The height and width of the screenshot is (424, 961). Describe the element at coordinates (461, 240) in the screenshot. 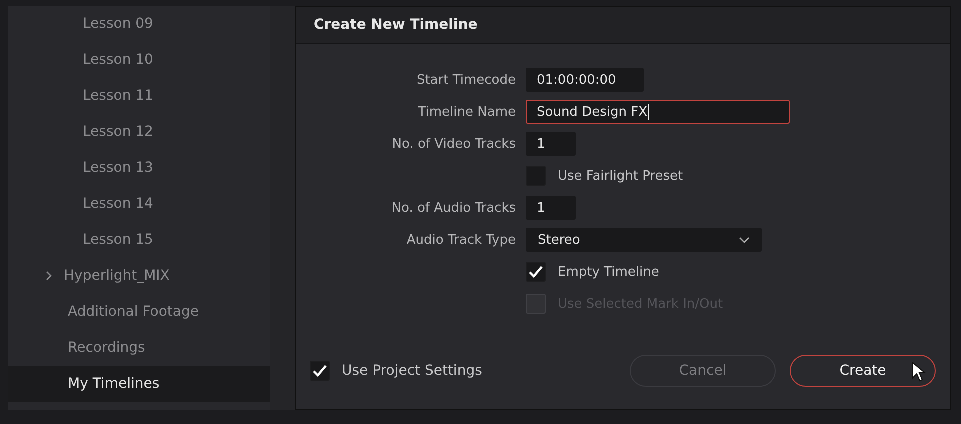

I see `field-label: Audio Track Type` at that location.